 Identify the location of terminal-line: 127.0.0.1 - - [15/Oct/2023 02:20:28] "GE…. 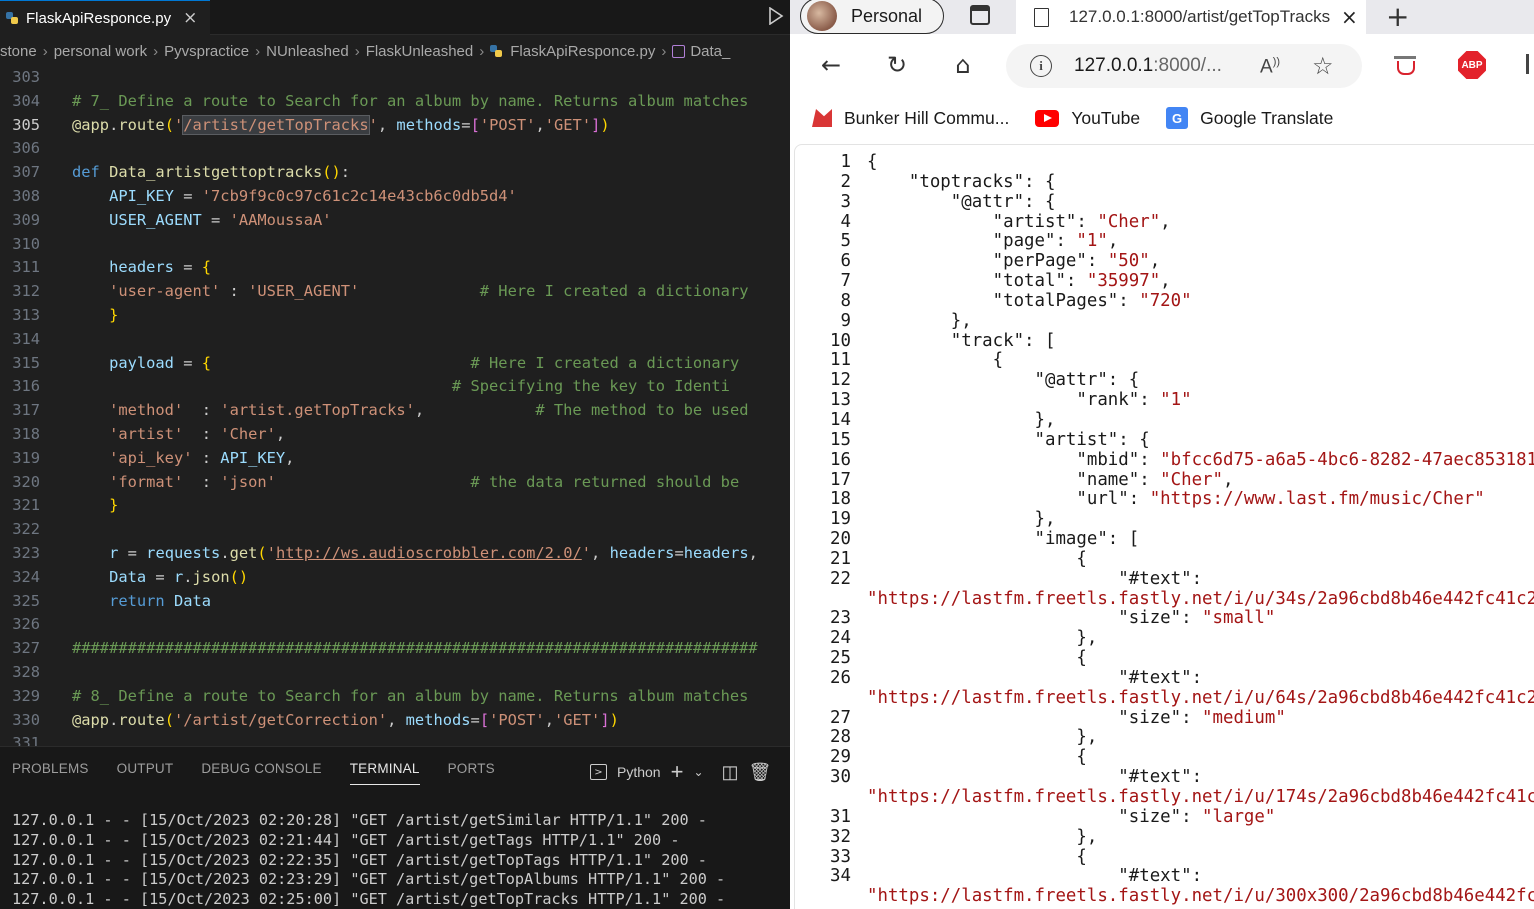
(359, 820).